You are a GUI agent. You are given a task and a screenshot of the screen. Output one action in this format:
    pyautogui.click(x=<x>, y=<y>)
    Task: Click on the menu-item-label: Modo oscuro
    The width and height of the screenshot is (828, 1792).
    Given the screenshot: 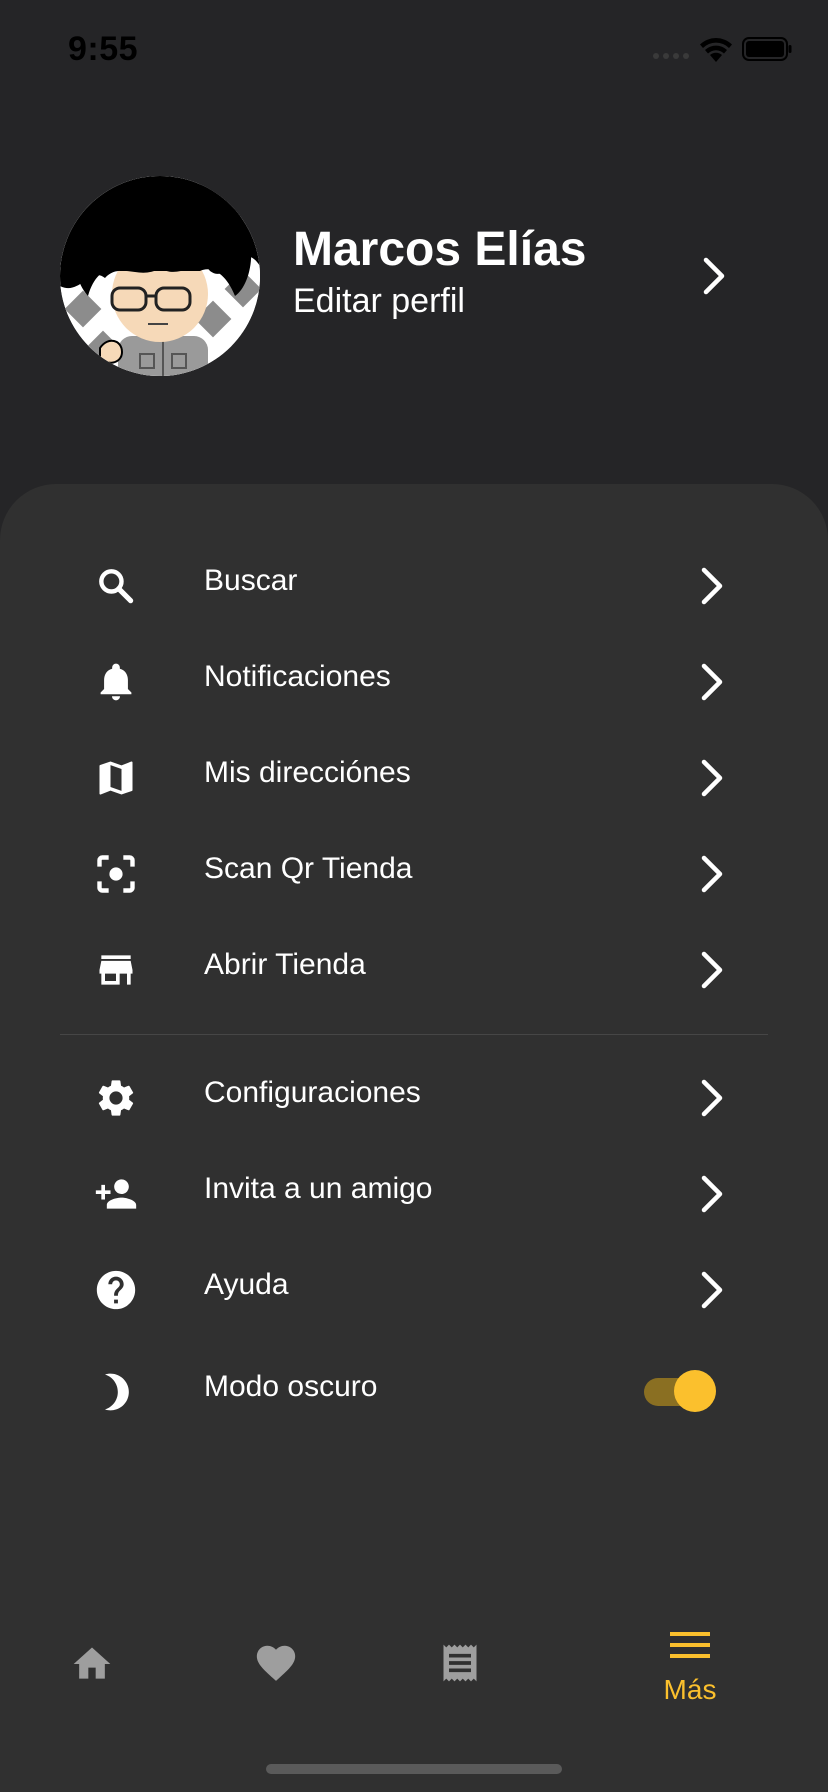 What is the action you would take?
    pyautogui.click(x=291, y=1386)
    